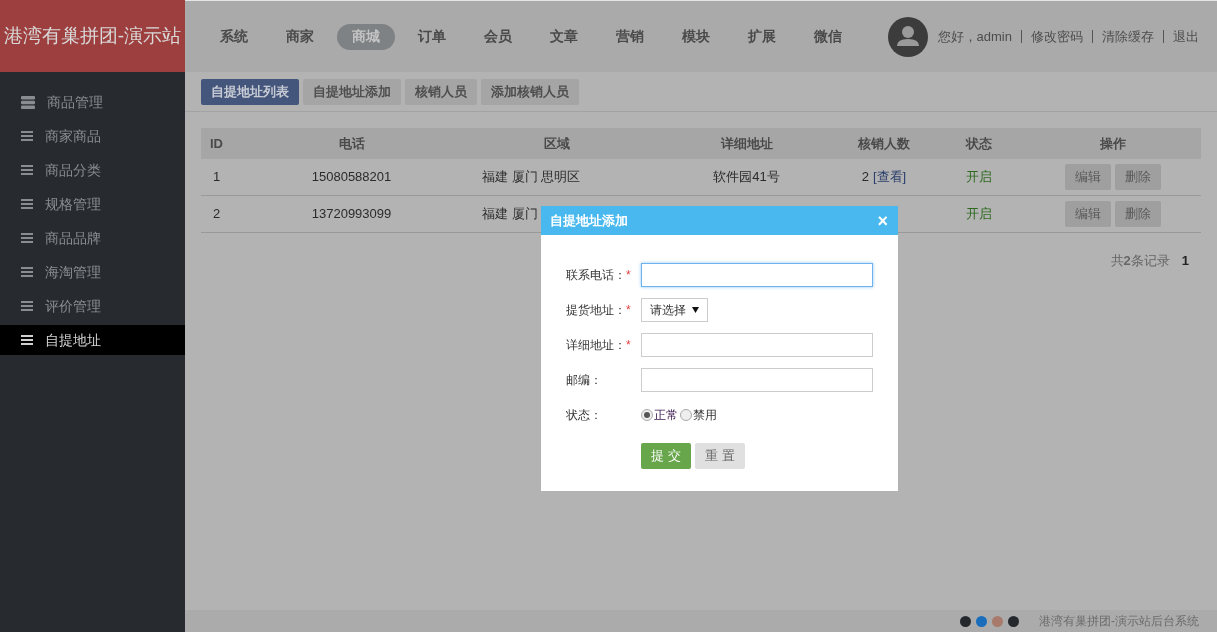 This screenshot has width=1217, height=632. What do you see at coordinates (695, 310) in the screenshot?
I see `caret-icon` at bounding box center [695, 310].